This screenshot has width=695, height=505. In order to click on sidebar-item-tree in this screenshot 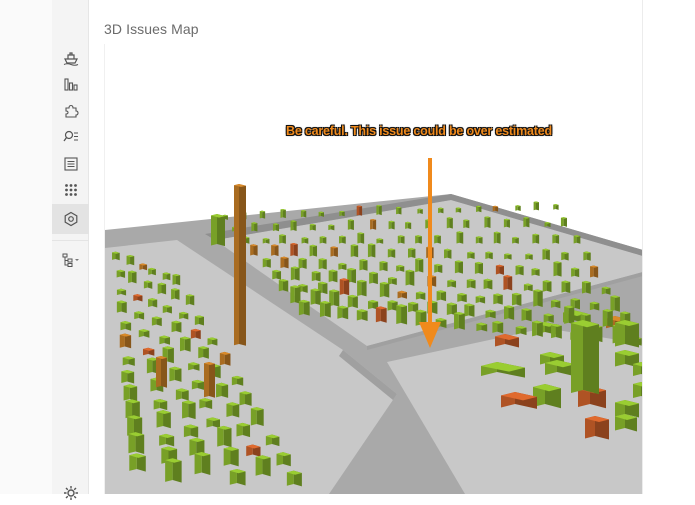, I will do `click(70, 260)`.